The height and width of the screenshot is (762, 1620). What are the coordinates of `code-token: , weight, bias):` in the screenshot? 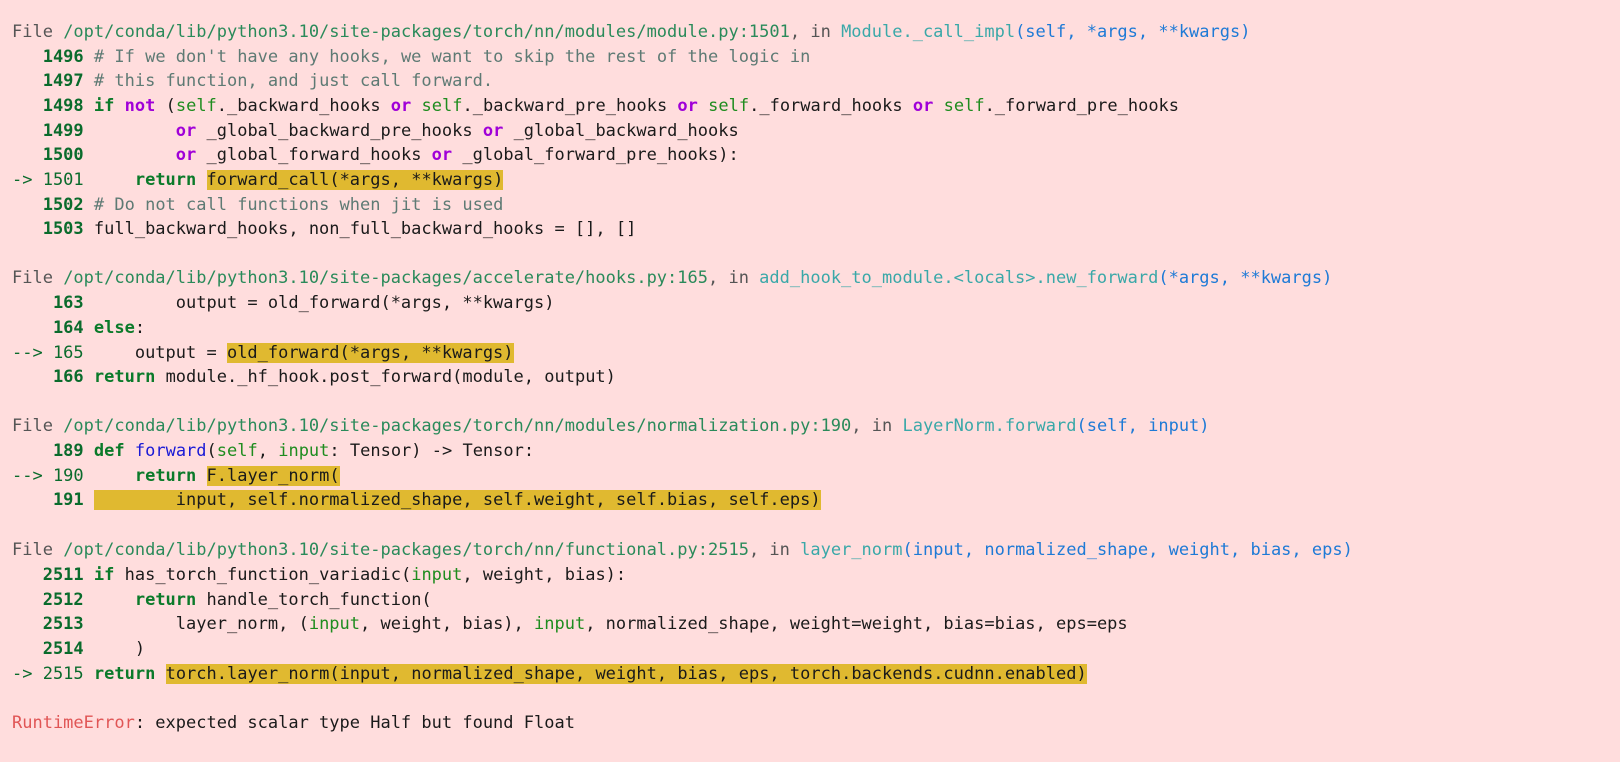 It's located at (544, 575).